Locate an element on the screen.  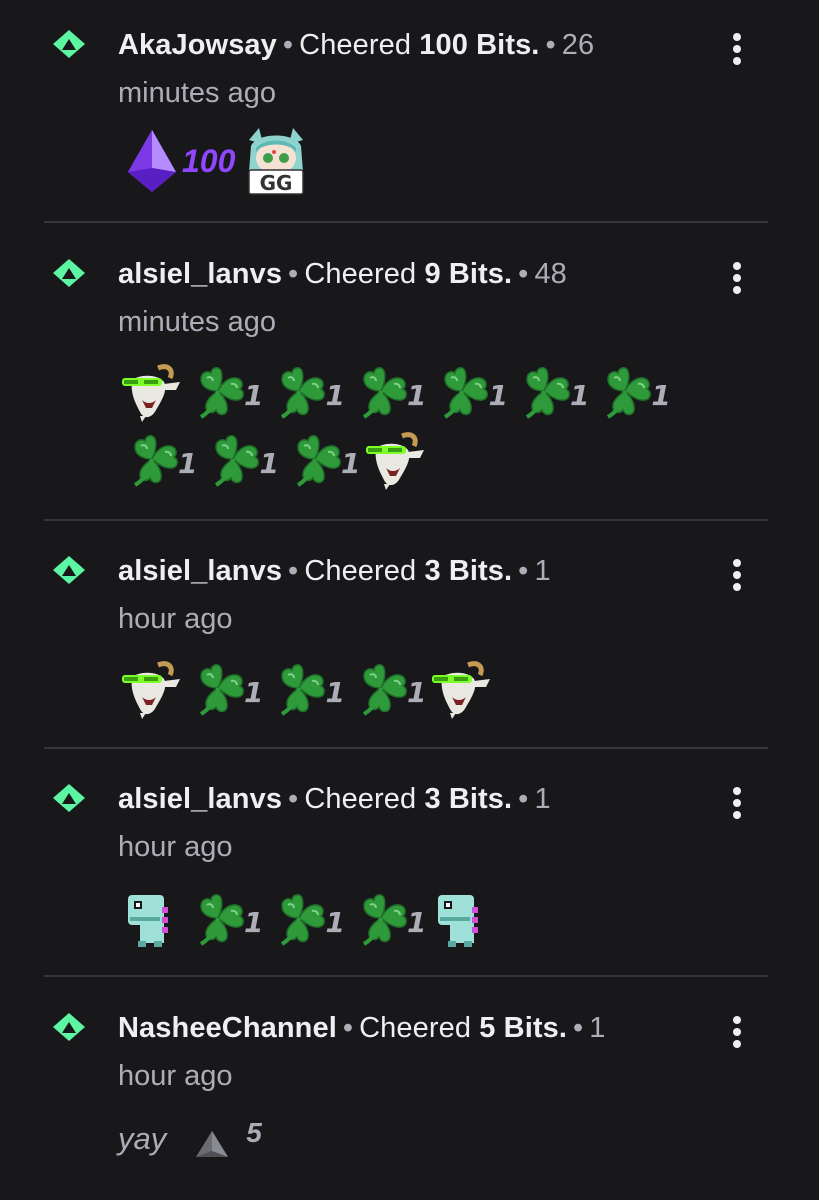
cheer-count: 100 is located at coordinates (209, 160).